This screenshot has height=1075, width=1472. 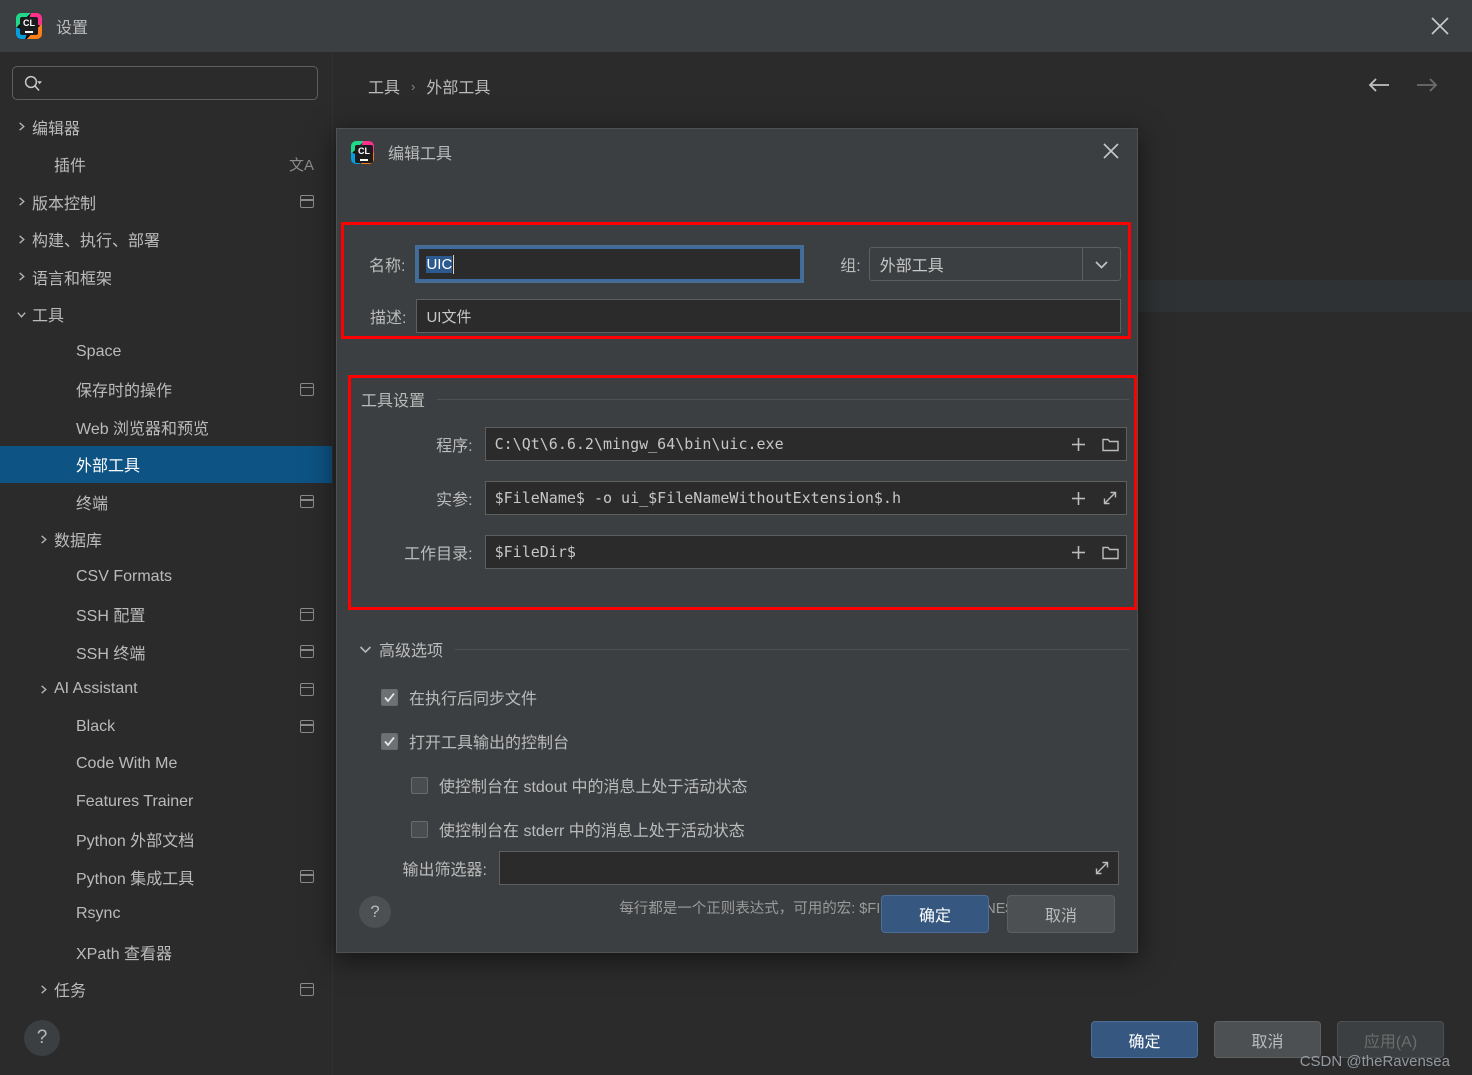 I want to click on sidebar-item: 版本控制, so click(x=166, y=202).